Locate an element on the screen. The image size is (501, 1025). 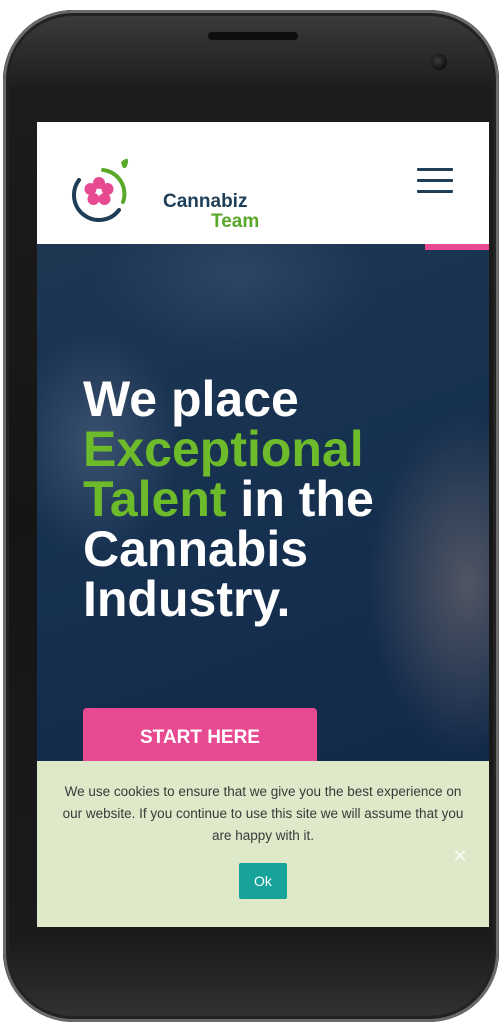
logo-line-1: Cannabiz is located at coordinates (205, 201).